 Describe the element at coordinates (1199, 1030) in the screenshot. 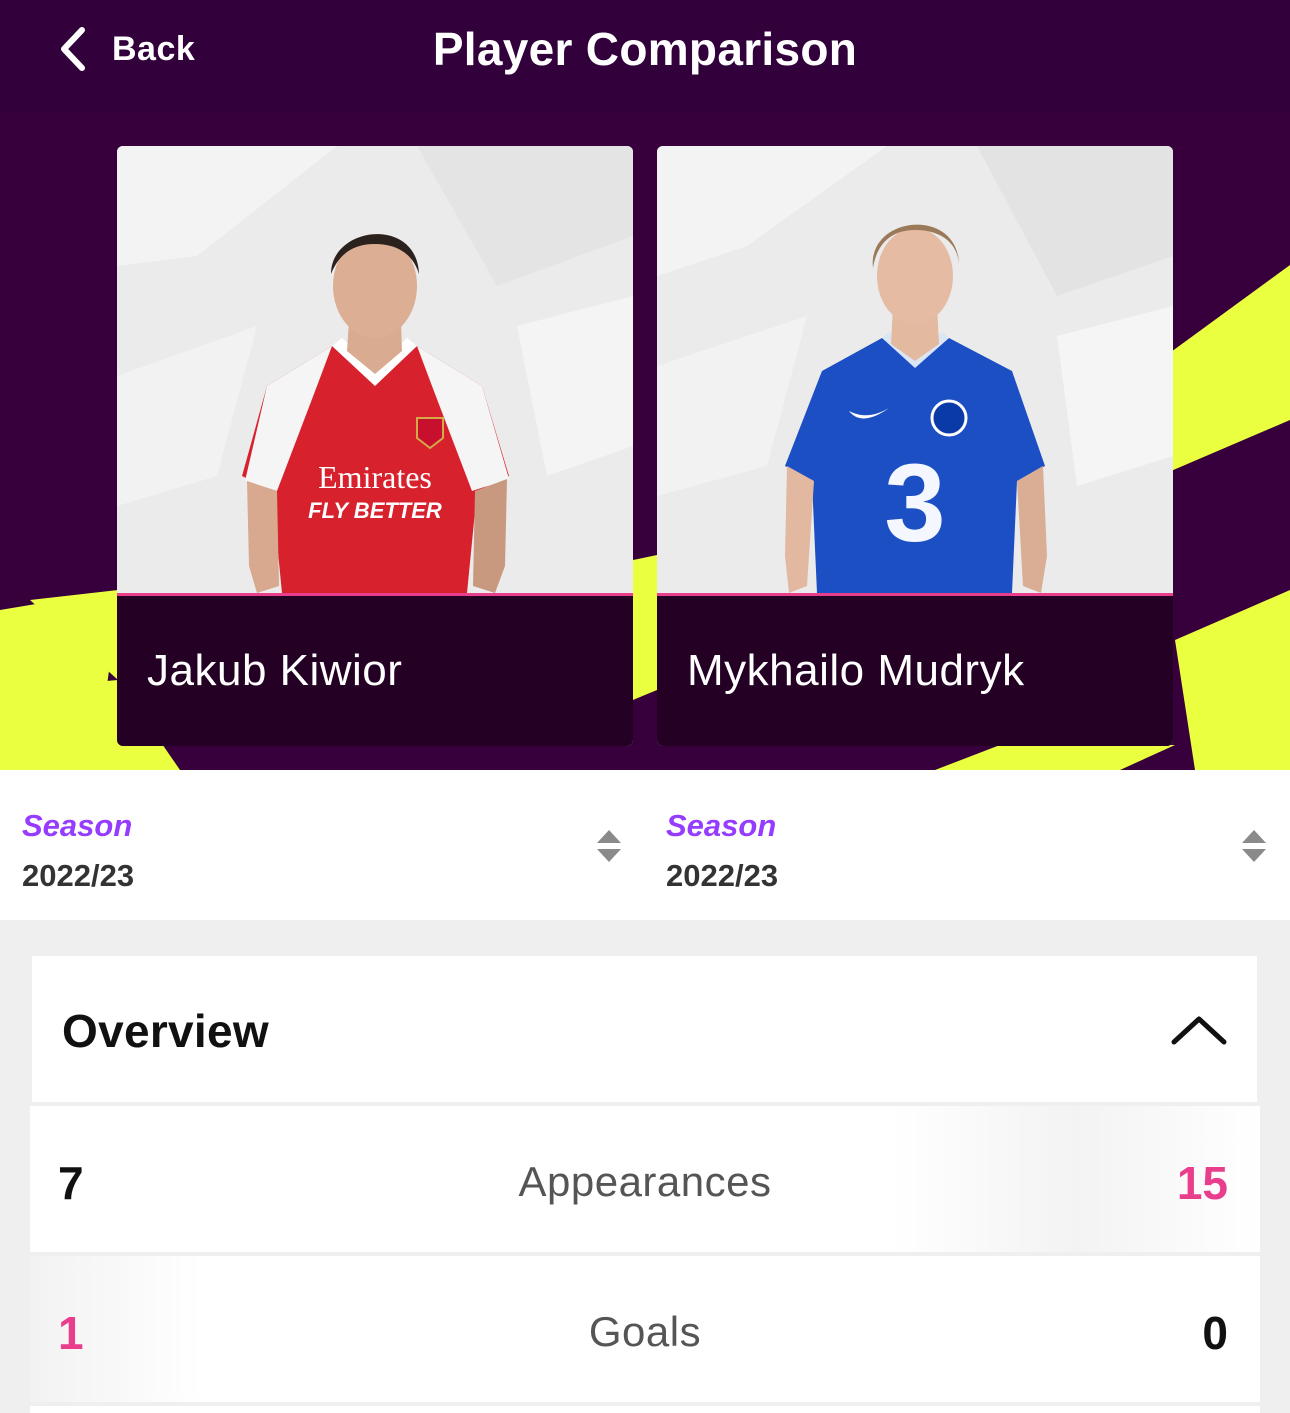

I see `chevron-up-icon` at that location.